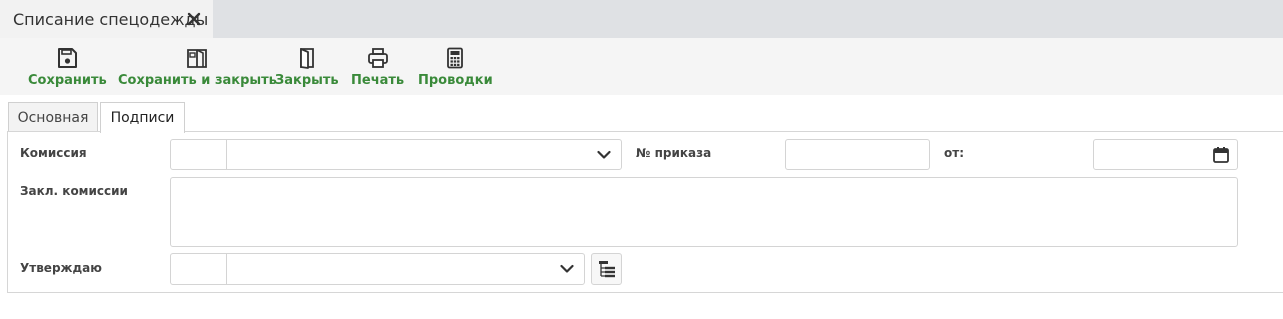 This screenshot has height=319, width=1283. I want to click on close-label: Закрыть, so click(307, 80).